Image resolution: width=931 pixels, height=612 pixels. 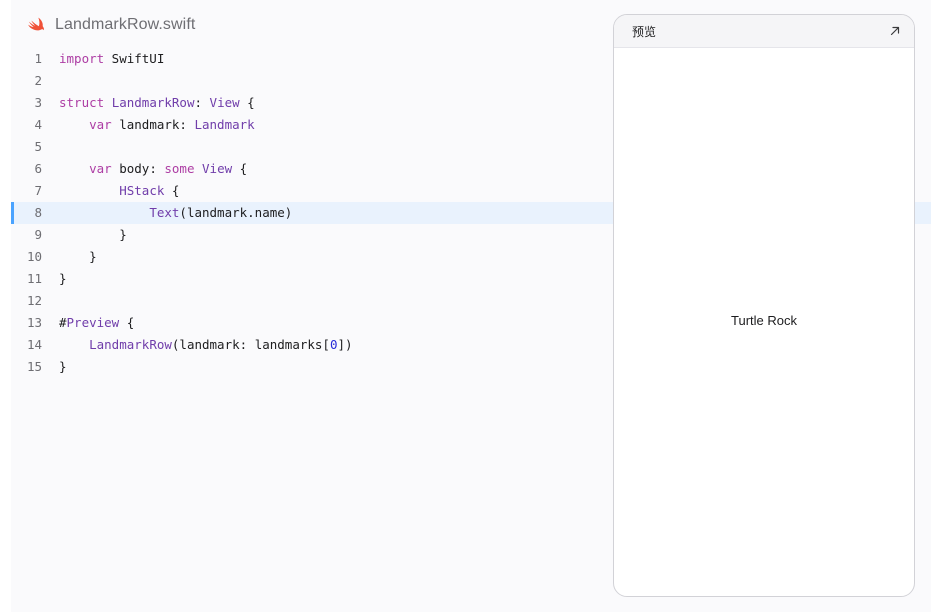 I want to click on code-token: Landmark, so click(x=224, y=124).